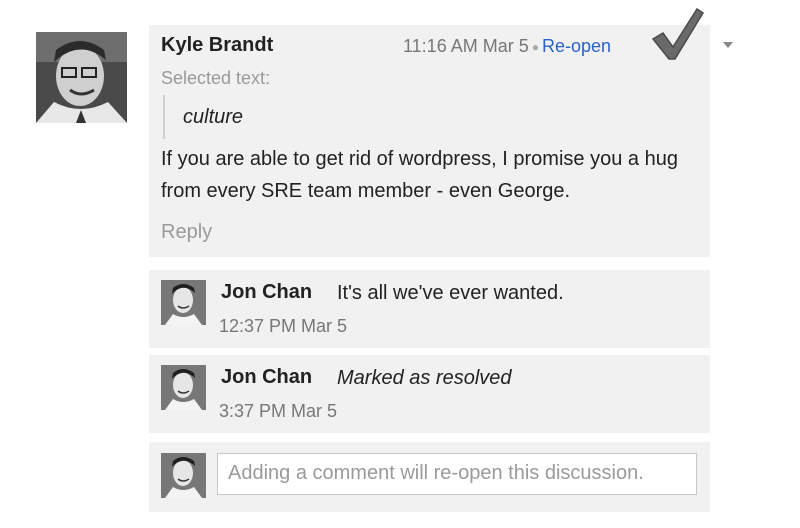 The image size is (800, 528). What do you see at coordinates (576, 46) in the screenshot?
I see `reopen-link: Re-open` at bounding box center [576, 46].